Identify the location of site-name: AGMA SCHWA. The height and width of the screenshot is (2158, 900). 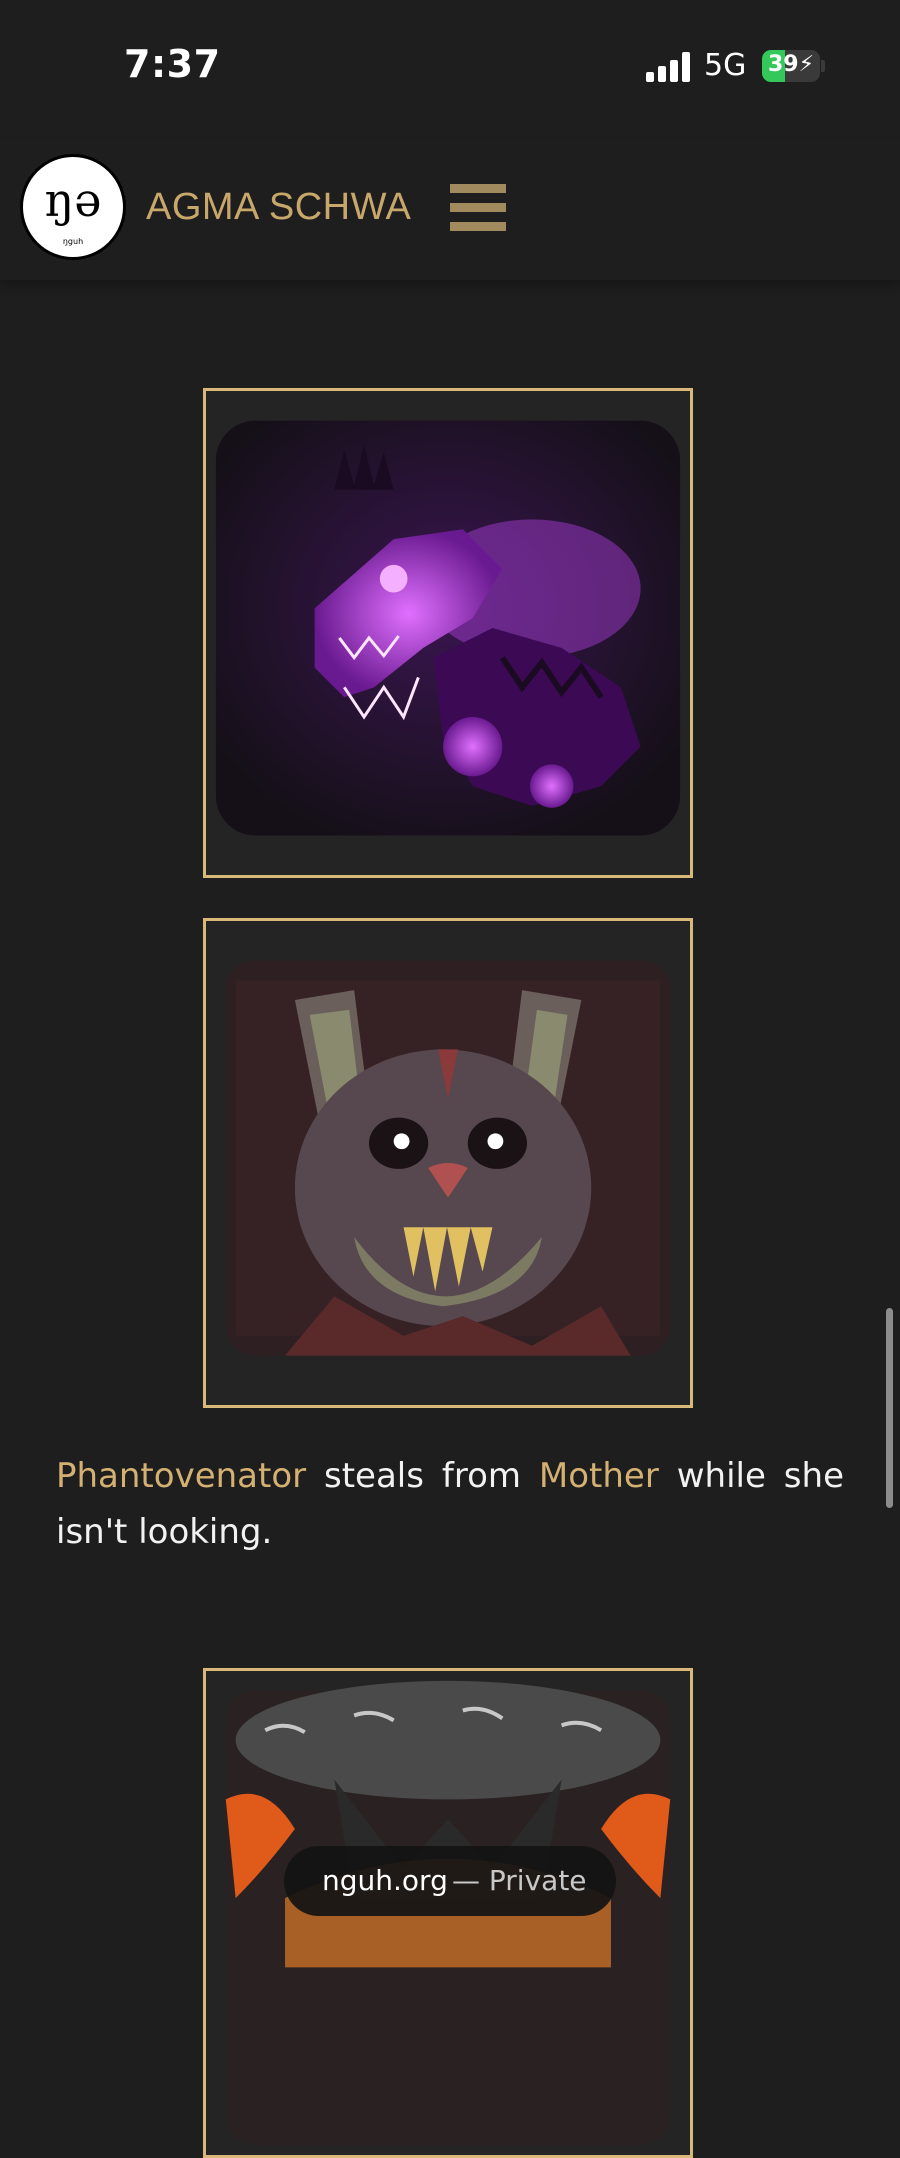
(278, 207).